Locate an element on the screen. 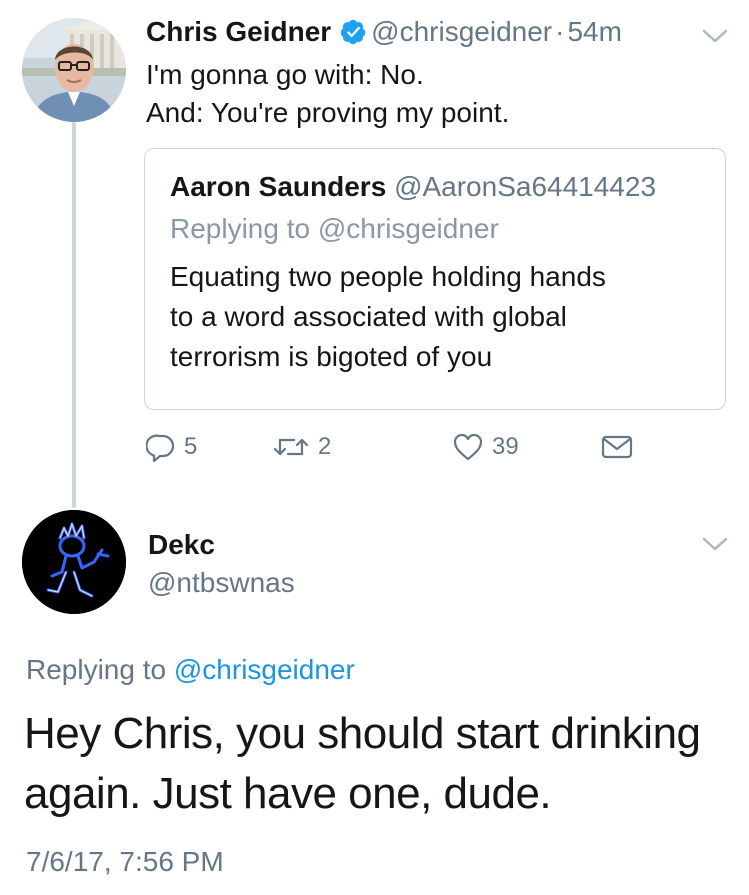  tweet1-line: And: You're proving my point. is located at coordinates (328, 112).